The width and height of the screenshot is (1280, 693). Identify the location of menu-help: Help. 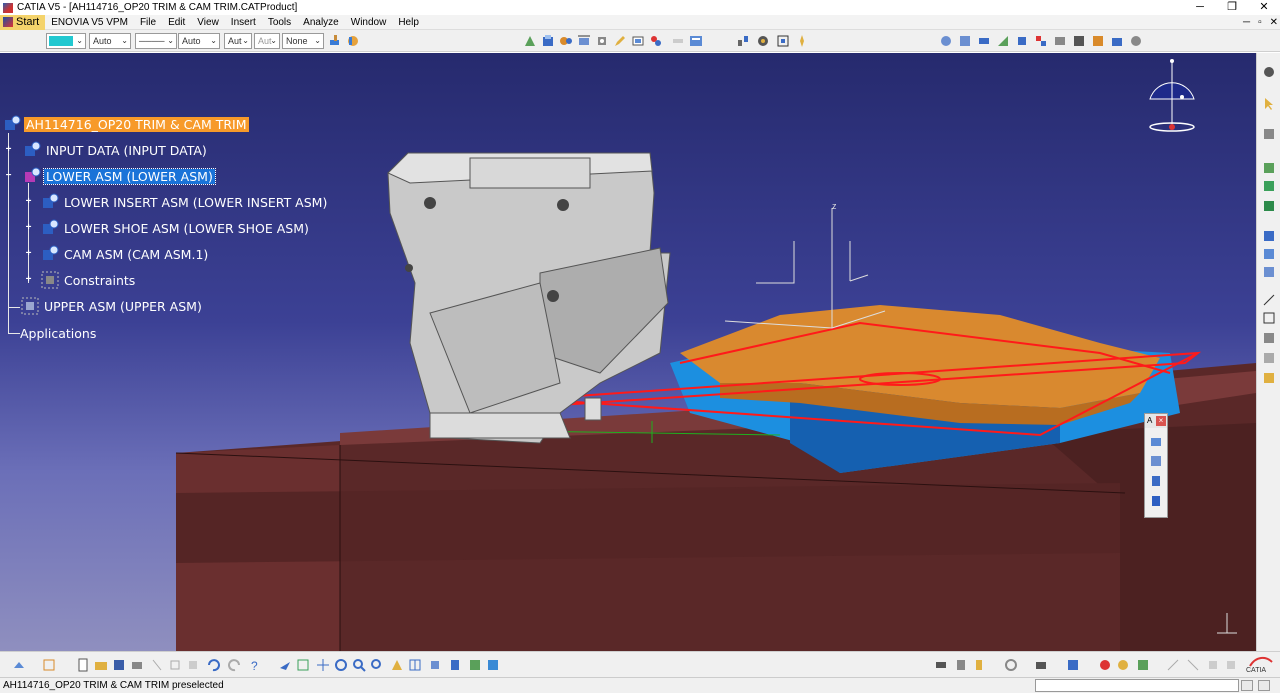
(408, 22).